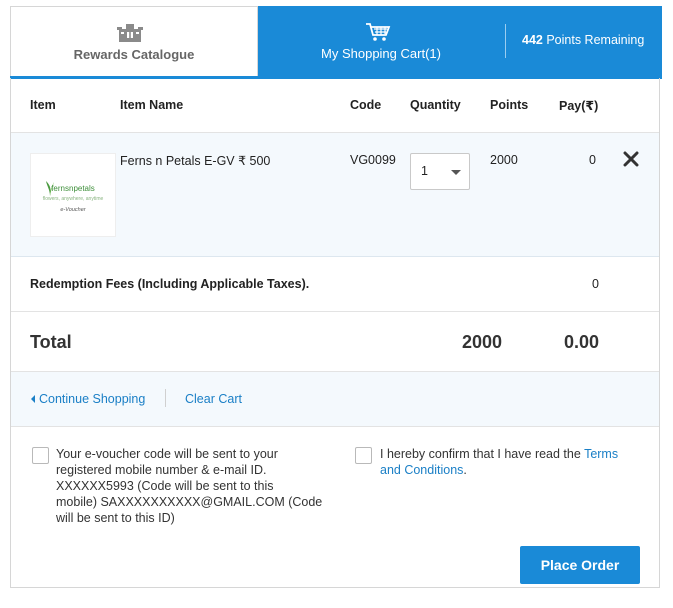 The height and width of the screenshot is (608, 673). I want to click on header-quantity: Quantity, so click(435, 105).